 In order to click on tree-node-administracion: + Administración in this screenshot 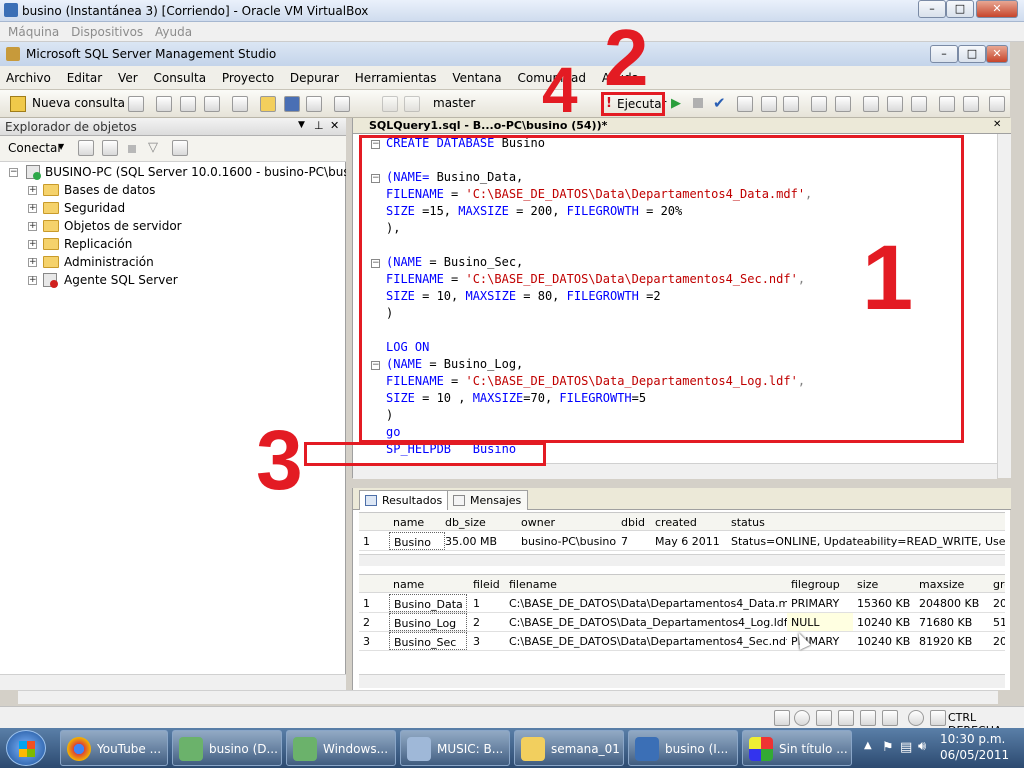, I will do `click(173, 263)`.